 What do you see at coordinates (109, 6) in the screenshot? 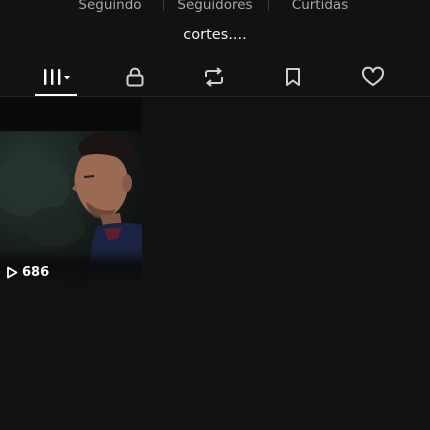
I see `stat-following-label: Seguindo` at bounding box center [109, 6].